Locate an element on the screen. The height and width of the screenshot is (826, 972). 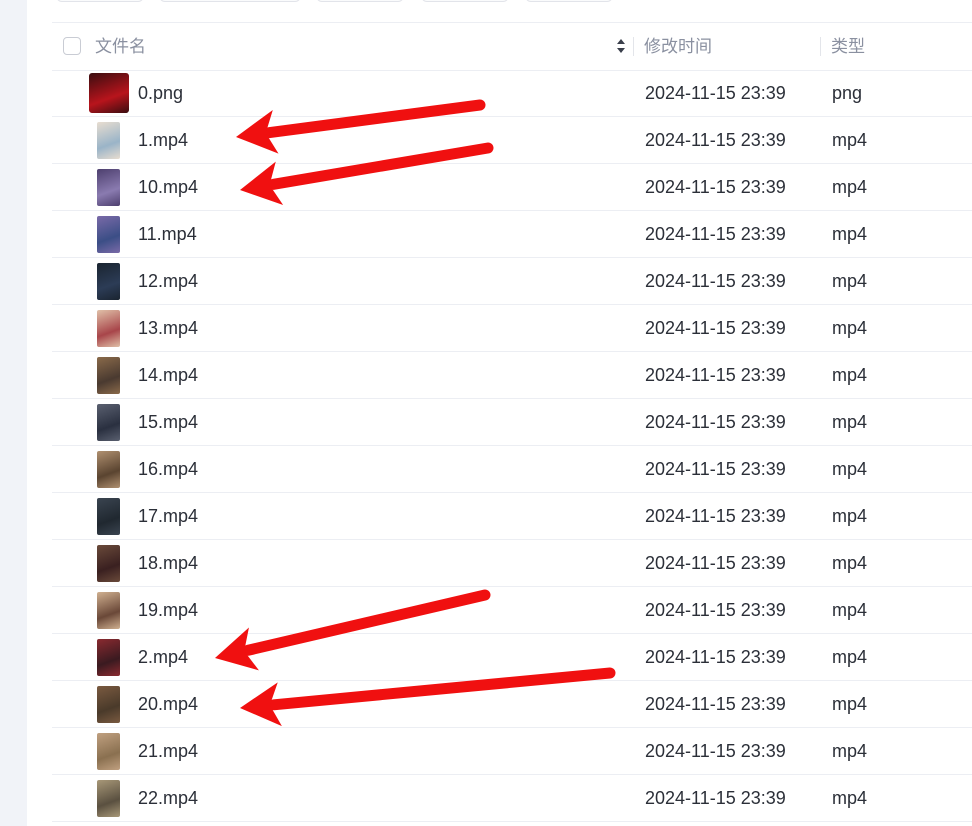
file-name: 21.mp4 is located at coordinates (168, 751).